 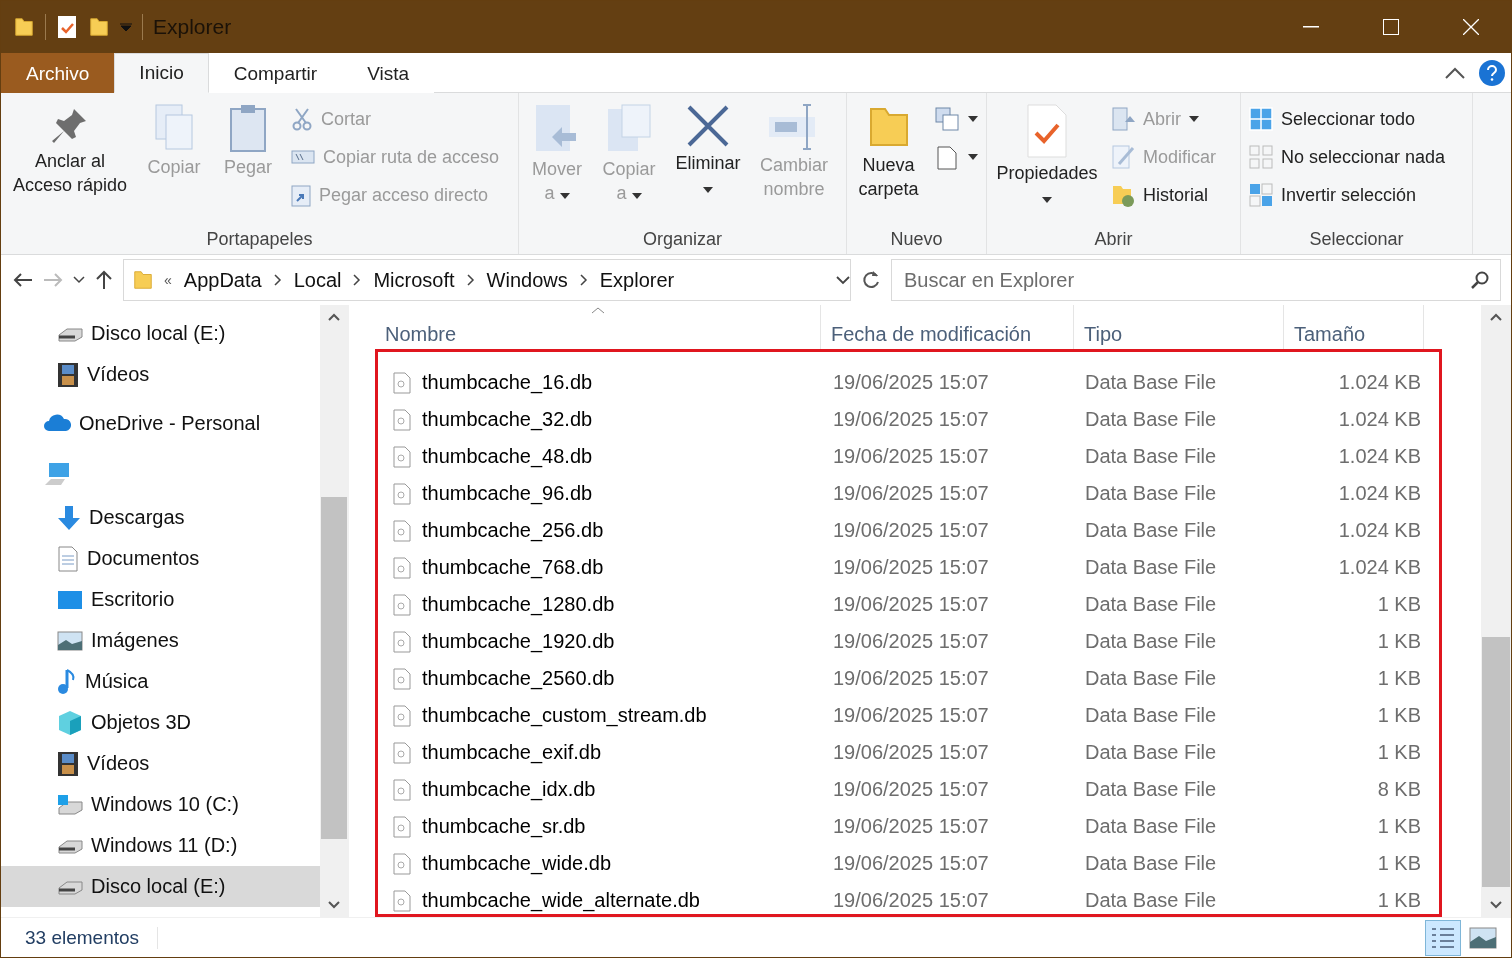 I want to click on ribbon-button: No seleccionar nada, so click(x=1347, y=157).